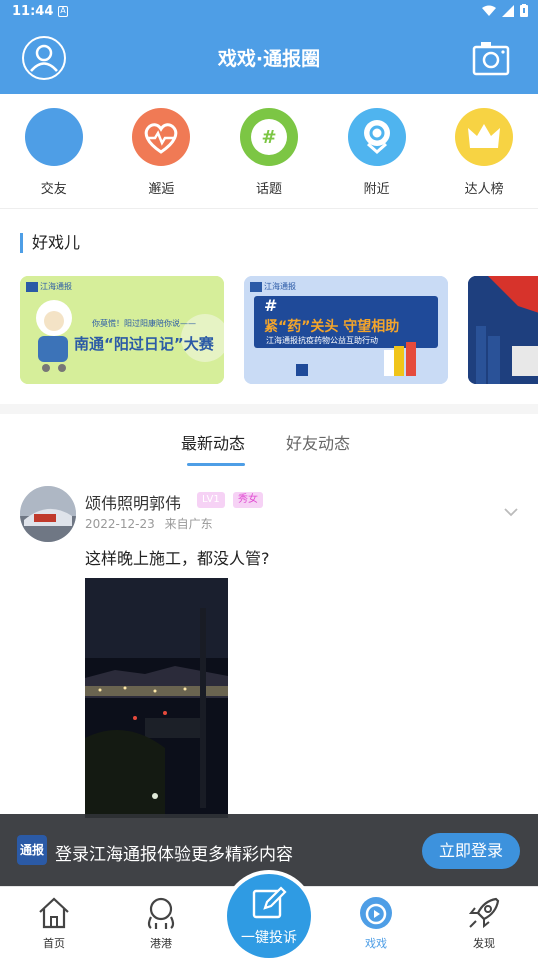 This screenshot has width=538, height=958. I want to click on login-prompt-text: 登录江海通报体验更多精彩内容, so click(174, 855).